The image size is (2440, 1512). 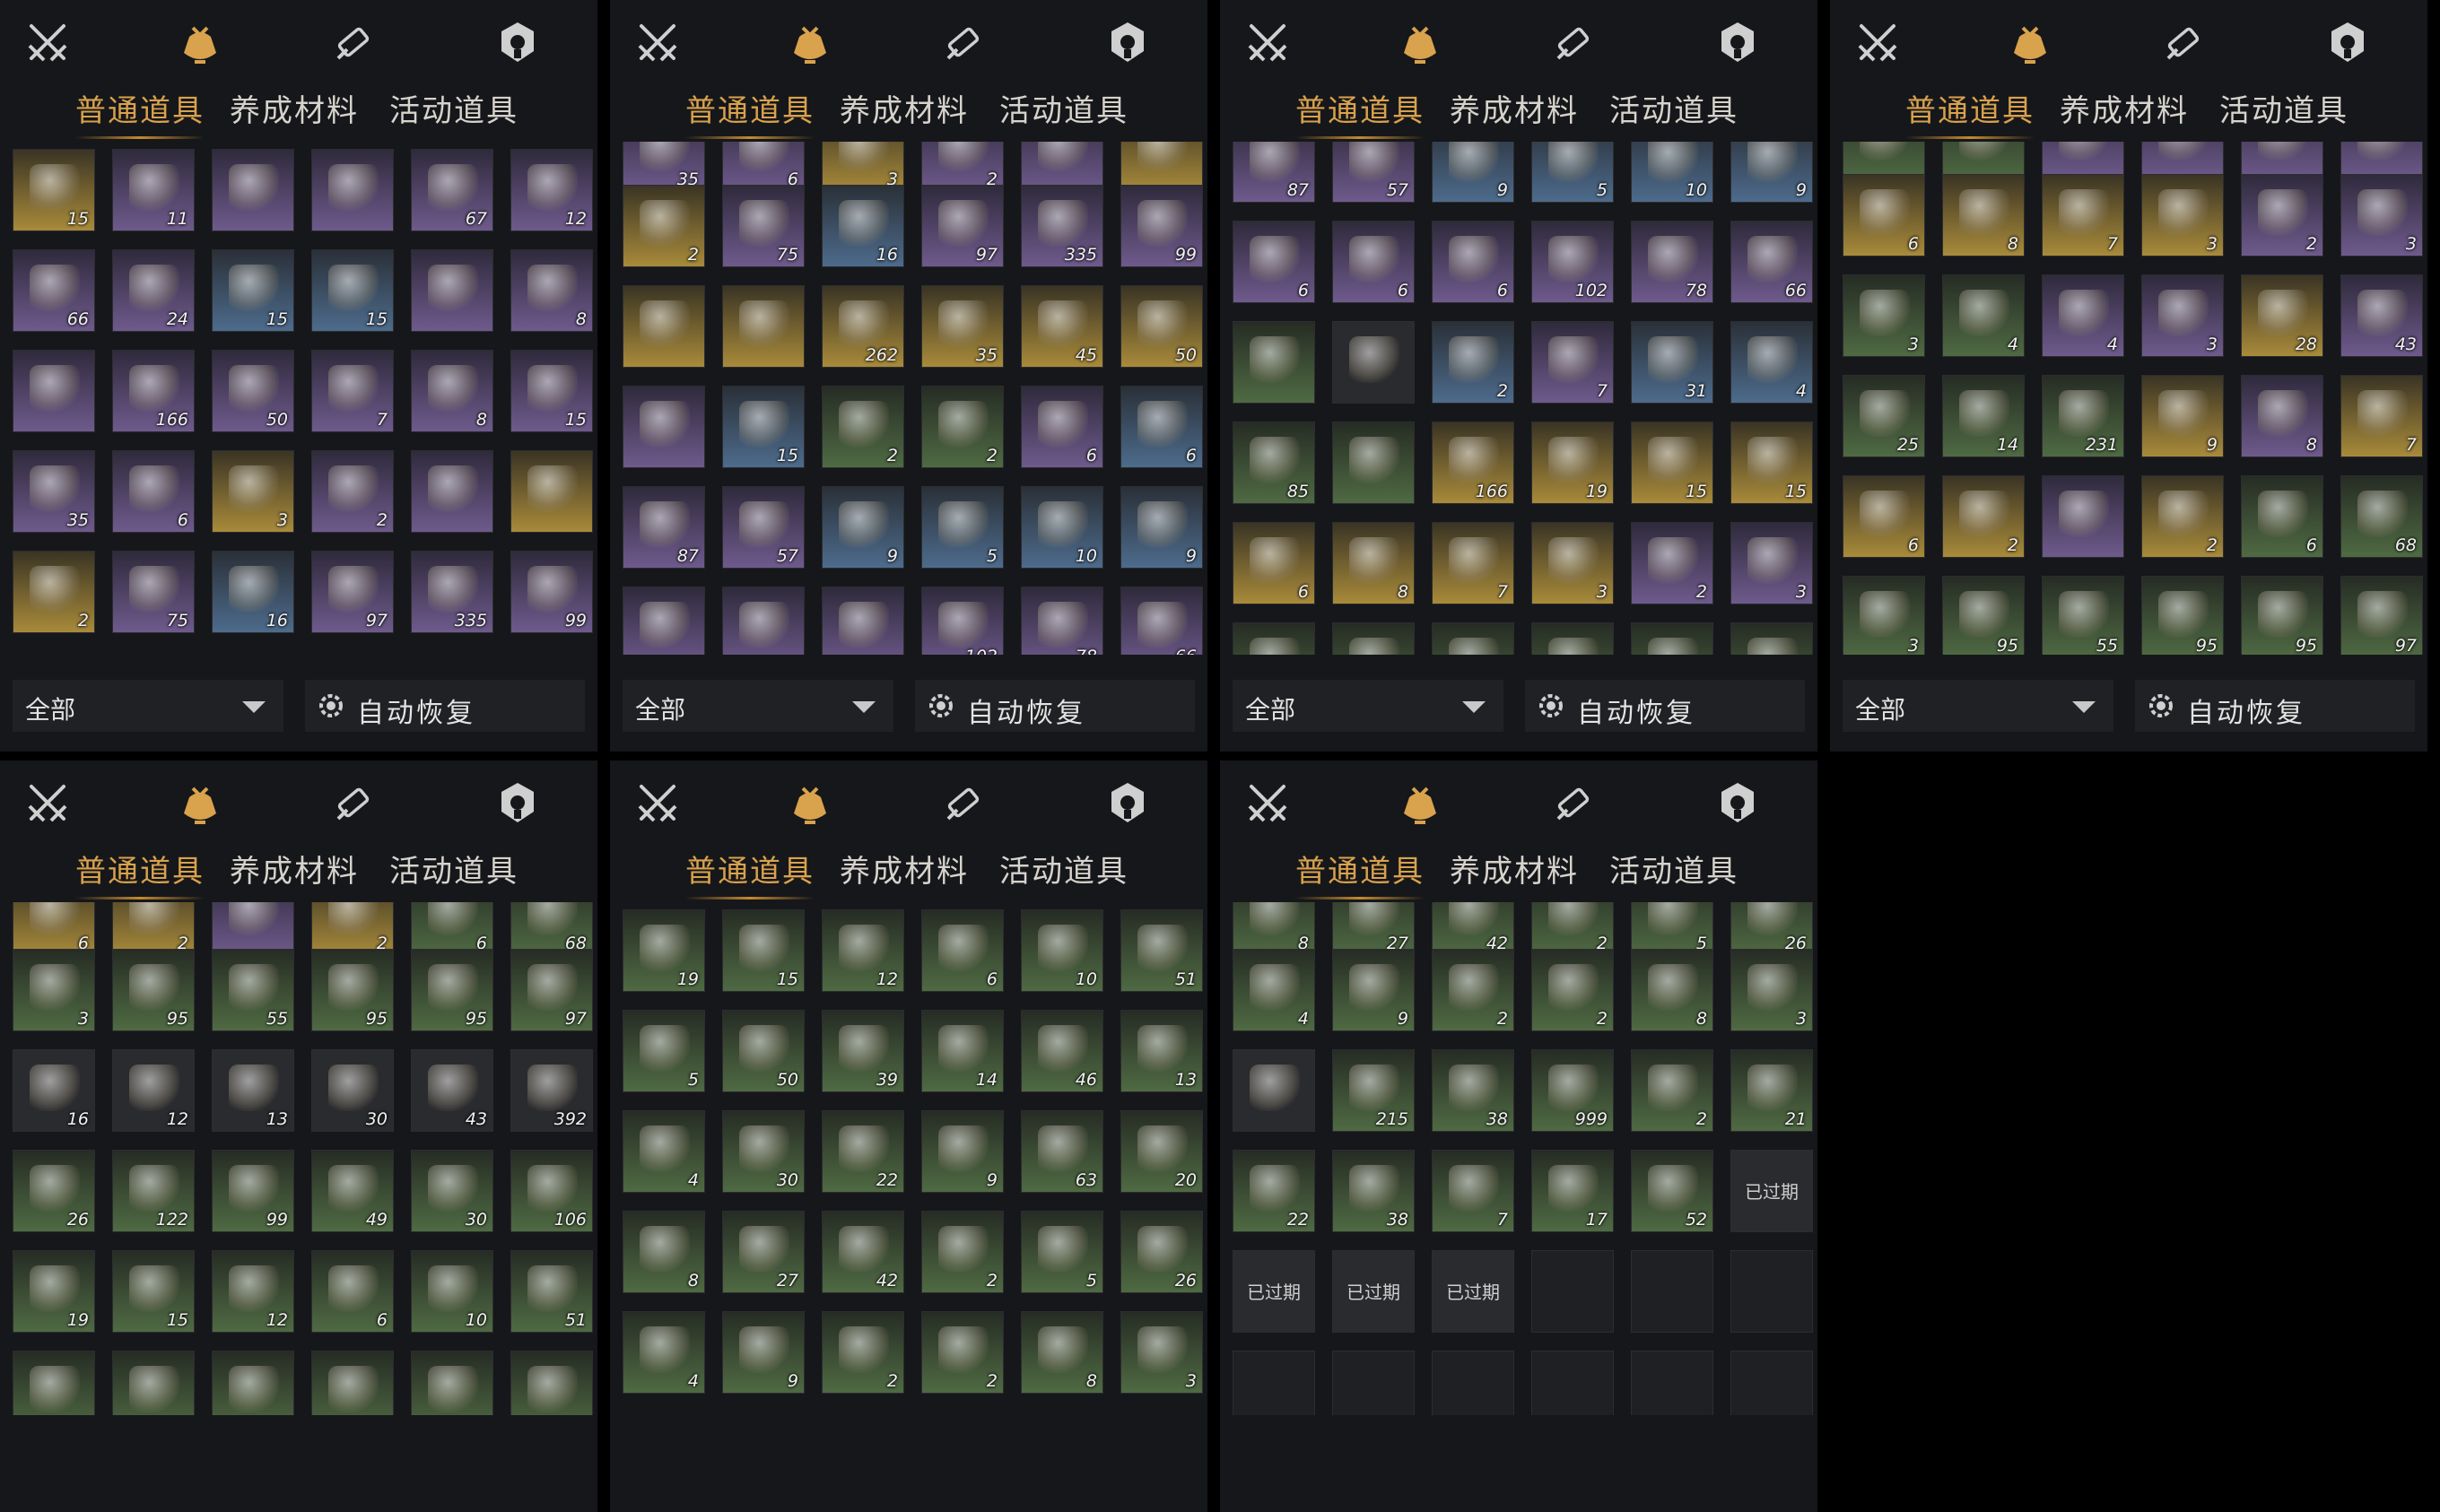 I want to click on item-slot: 102, so click(x=1572, y=262).